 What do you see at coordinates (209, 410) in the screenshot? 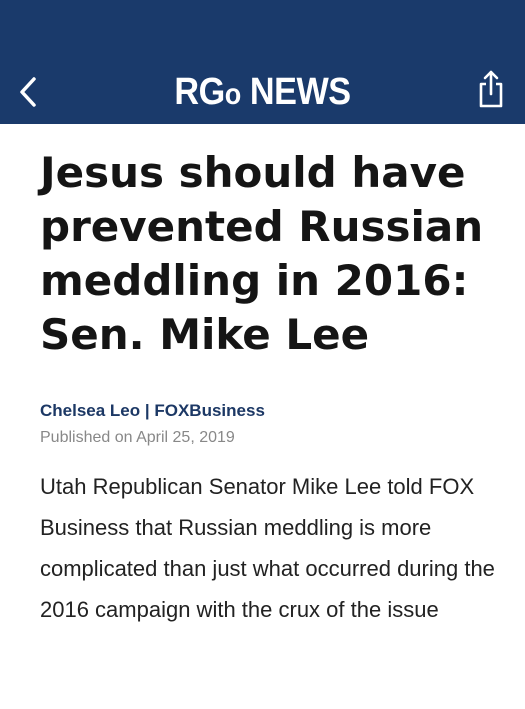
I see `source-name: FOXBusiness` at bounding box center [209, 410].